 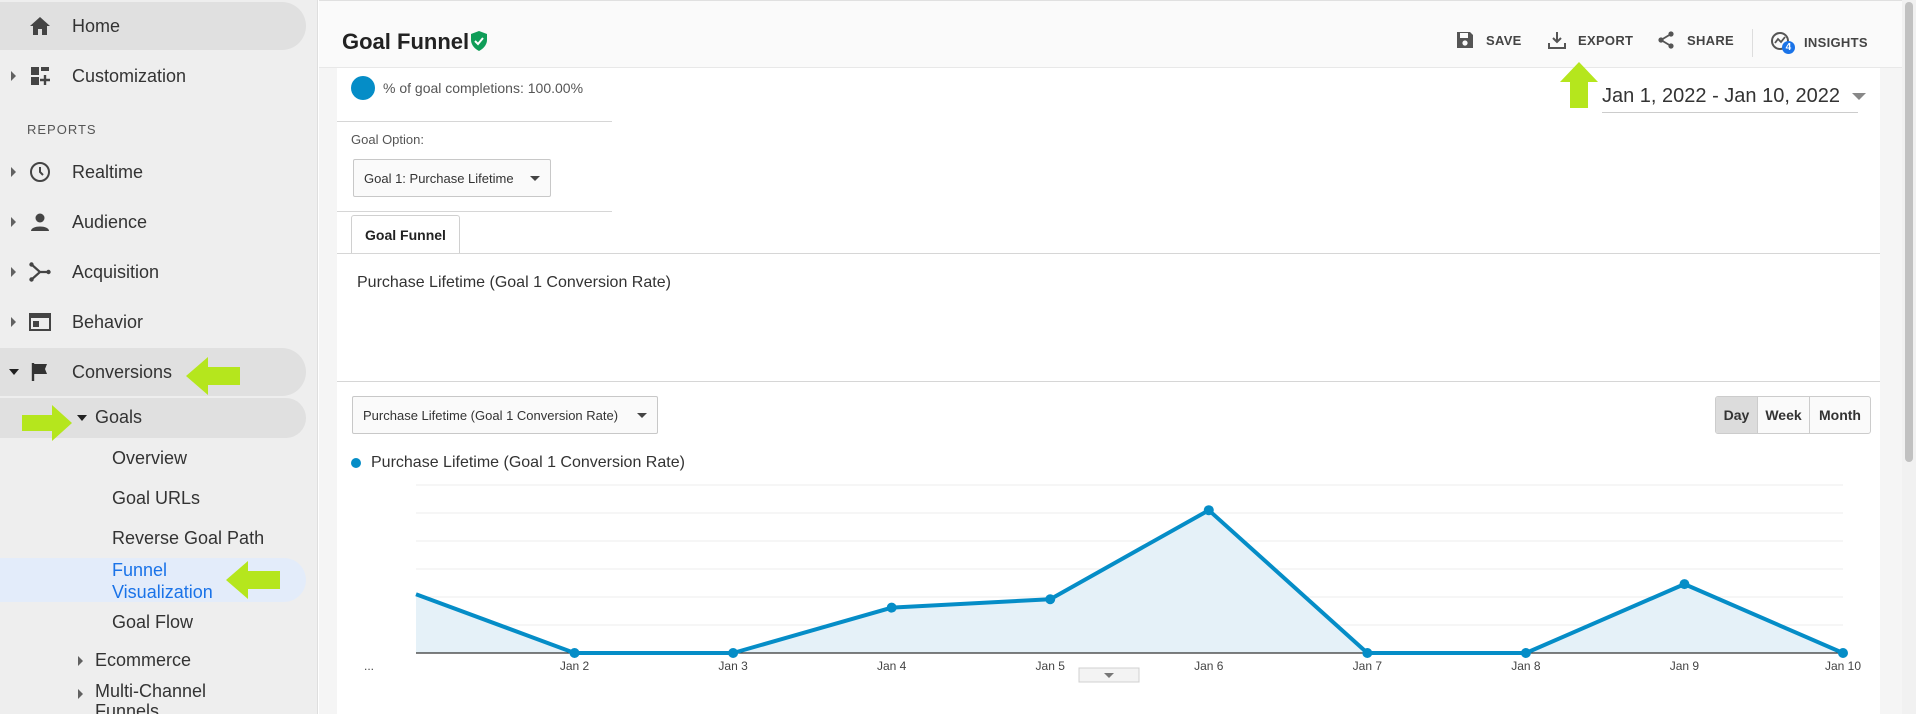 I want to click on sidebar-item-label: Audience, so click(x=110, y=221).